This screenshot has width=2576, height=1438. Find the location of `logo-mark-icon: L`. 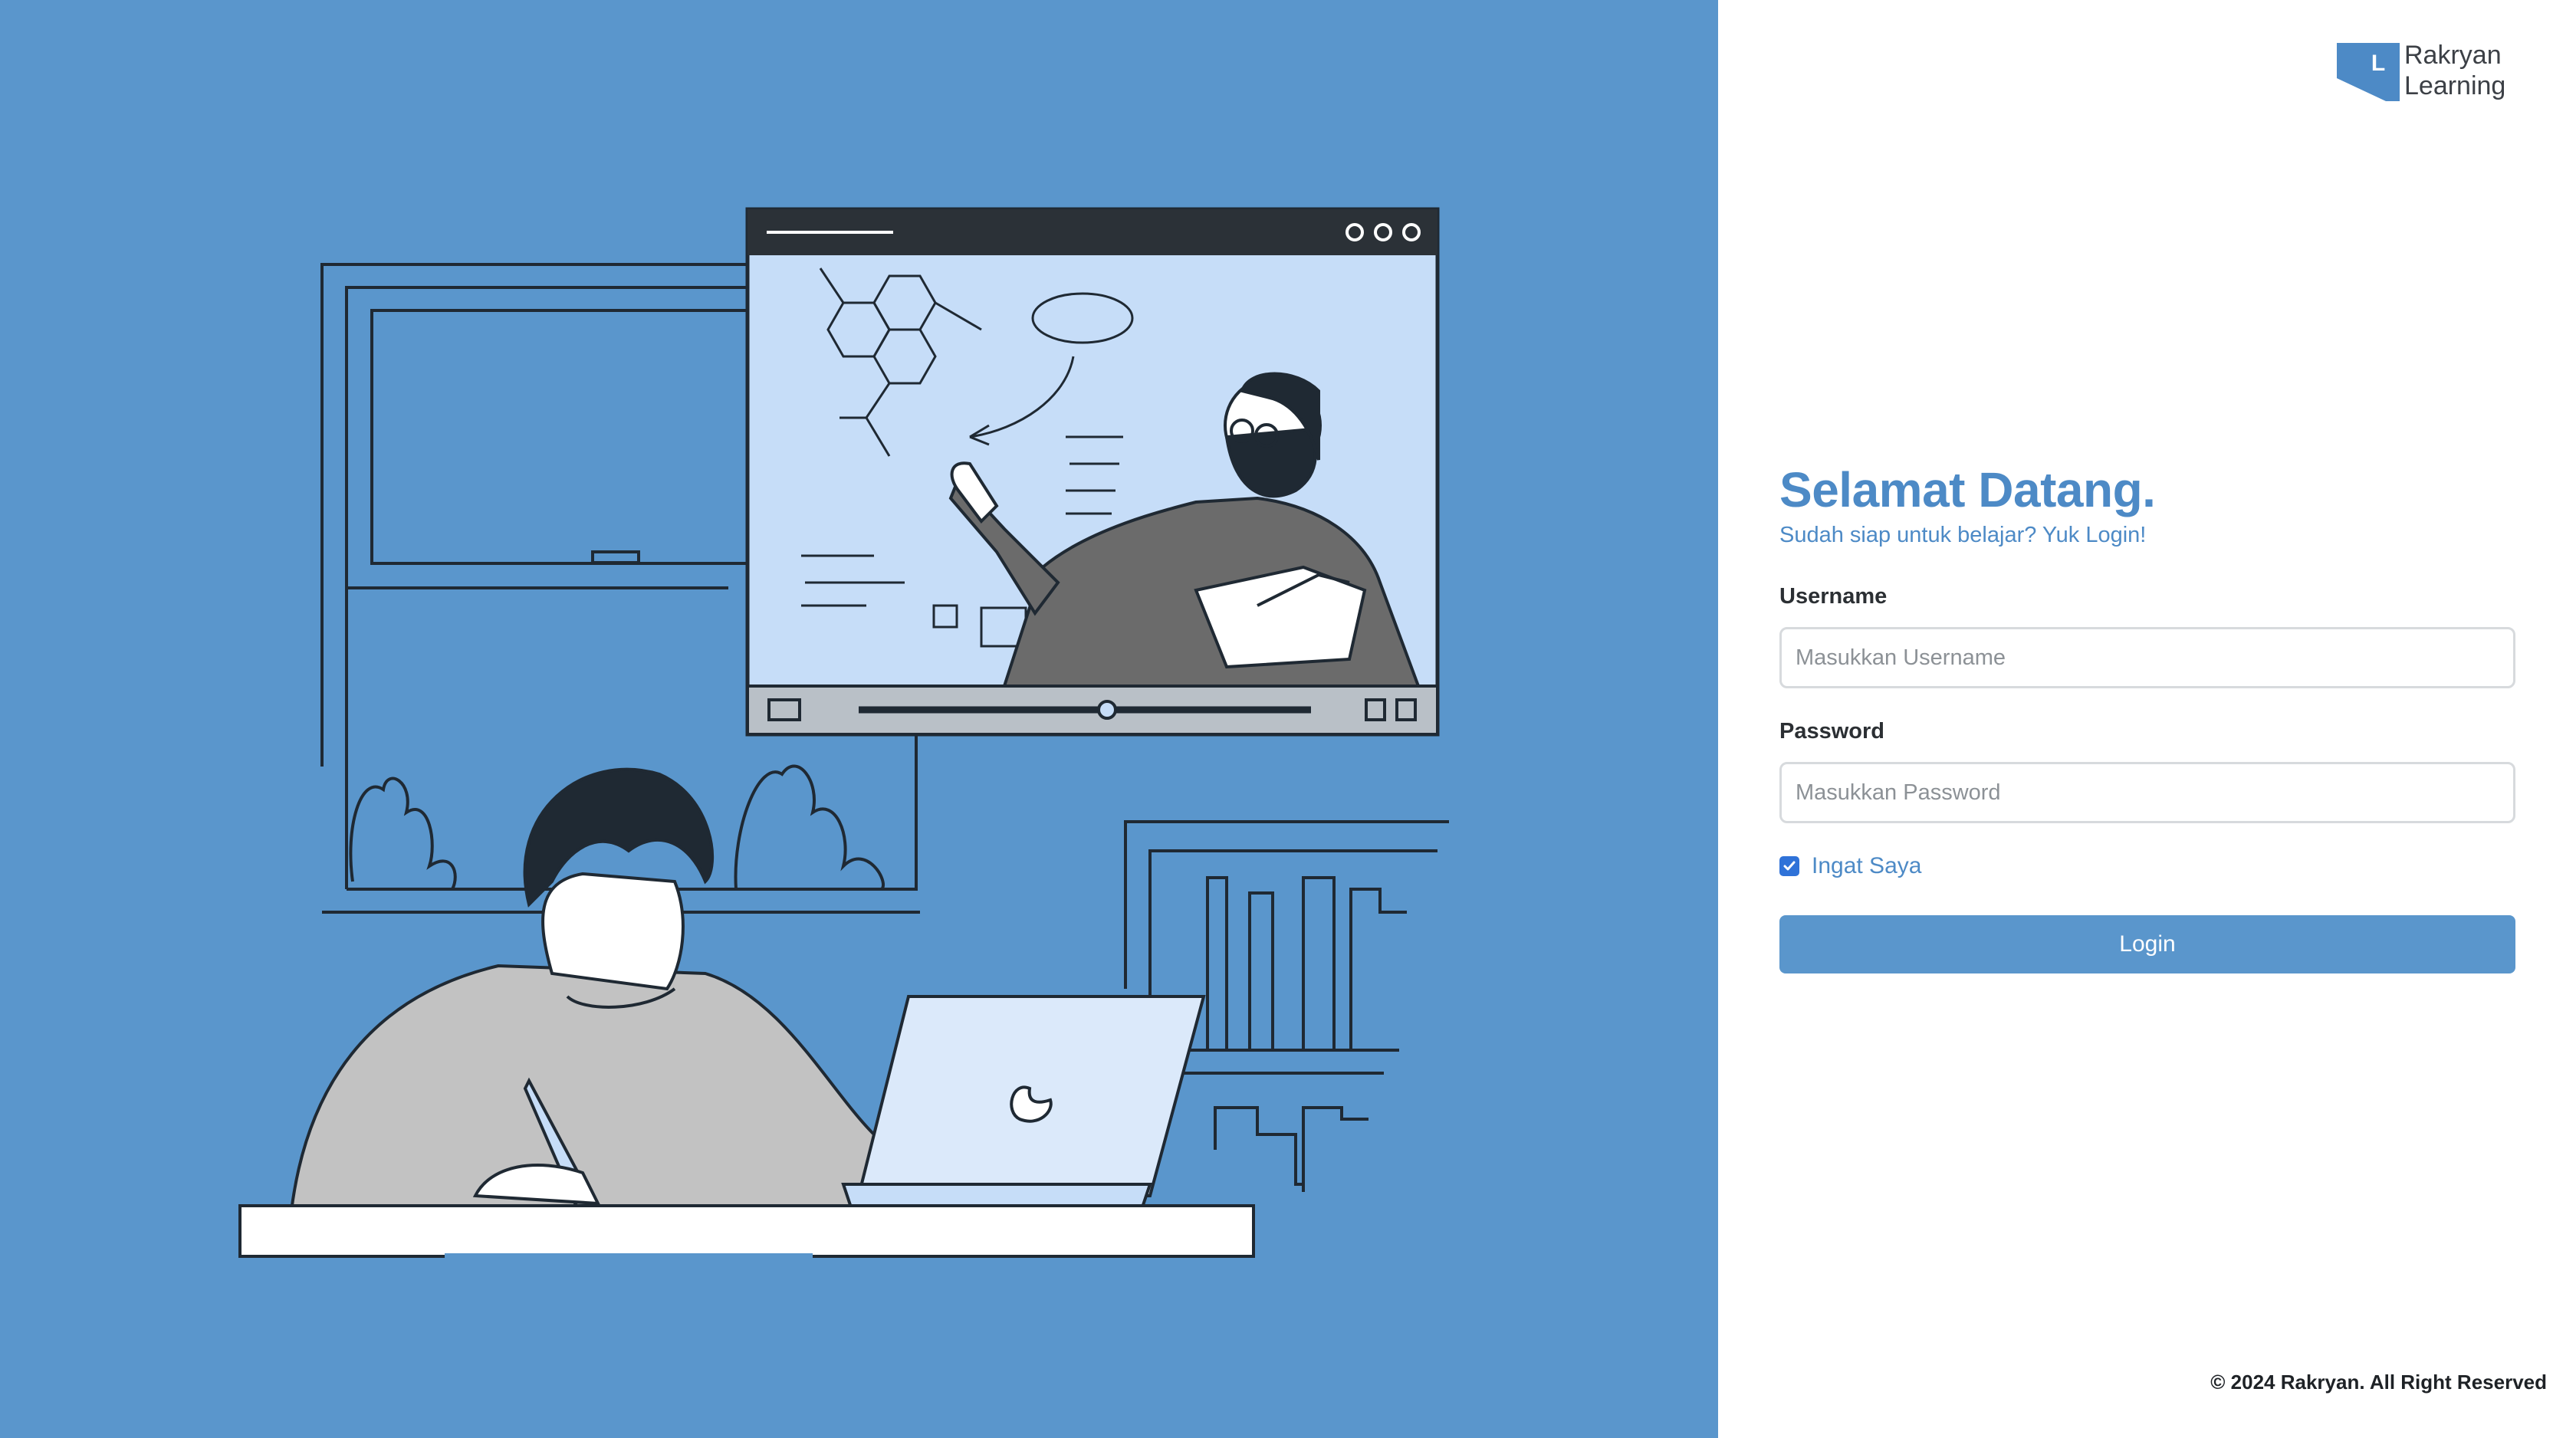

logo-mark-icon: L is located at coordinates (2367, 72).